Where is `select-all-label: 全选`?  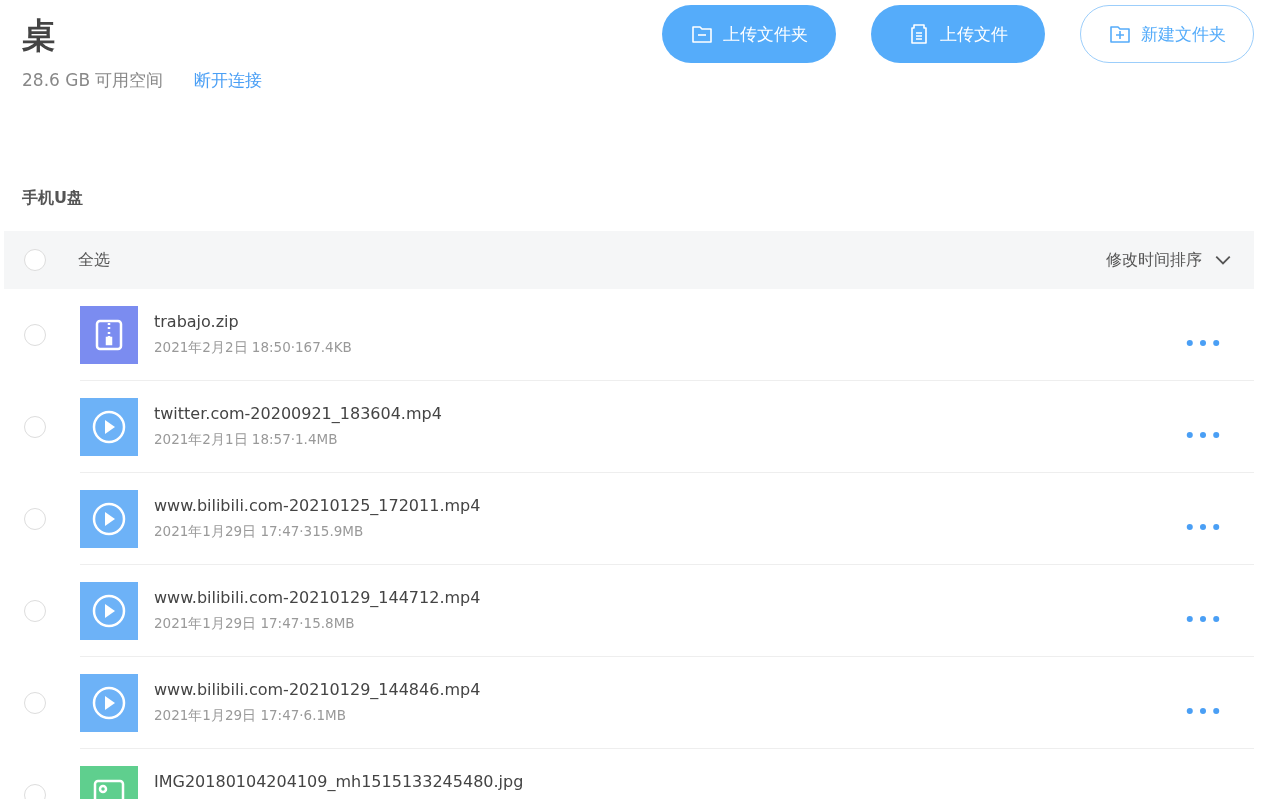
select-all-label: 全选 is located at coordinates (94, 260).